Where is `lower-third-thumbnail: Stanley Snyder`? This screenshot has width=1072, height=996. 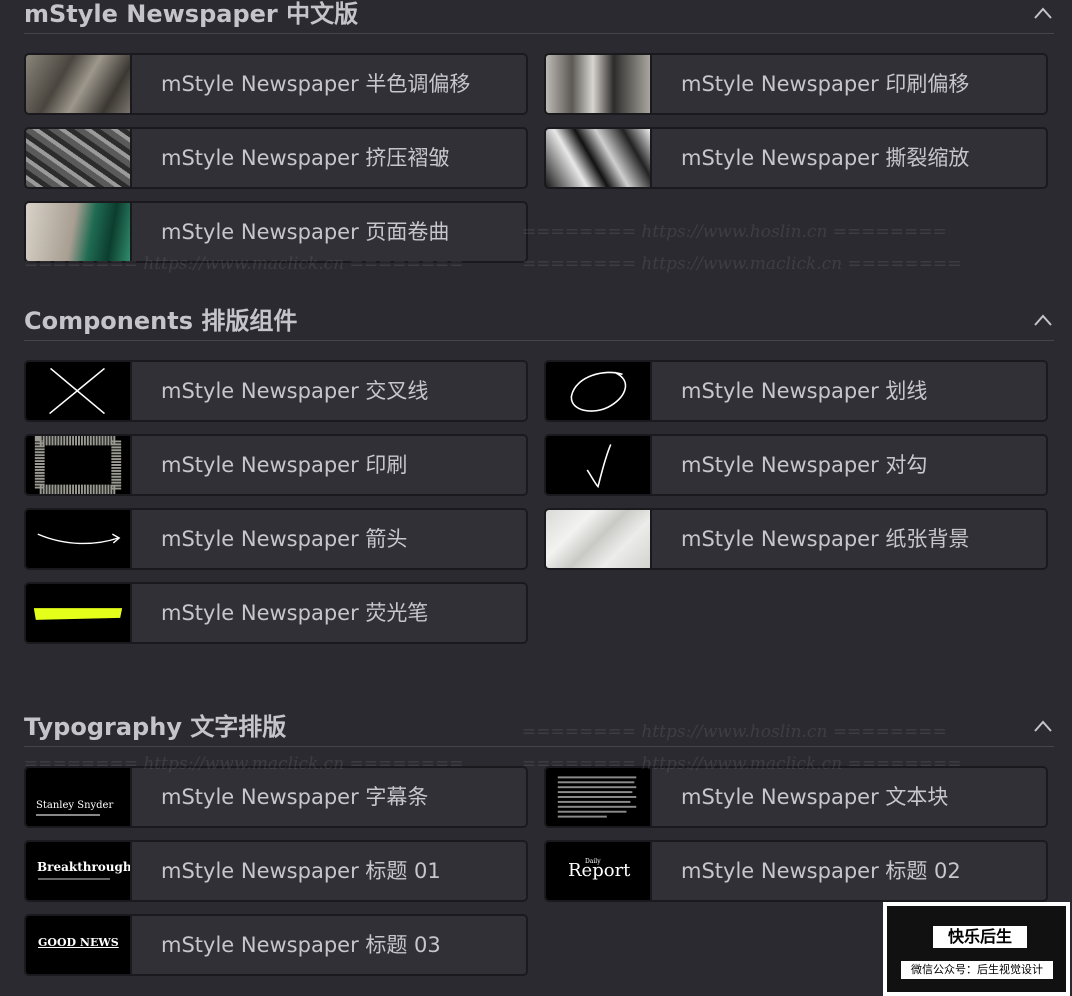 lower-third-thumbnail: Stanley Snyder is located at coordinates (79, 797).